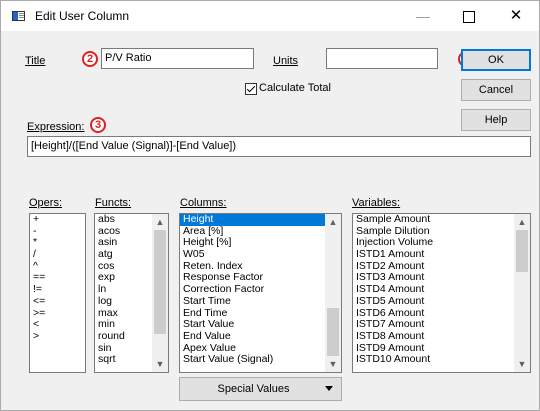 Image resolution: width=540 pixels, height=411 pixels. What do you see at coordinates (260, 220) in the screenshot?
I see `column-item: Height` at bounding box center [260, 220].